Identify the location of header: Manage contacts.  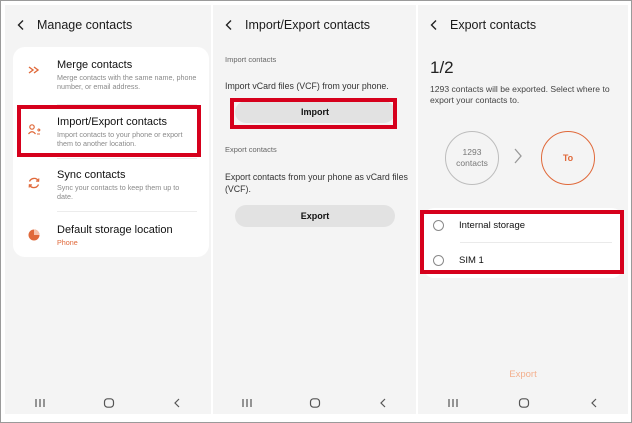
(108, 25).